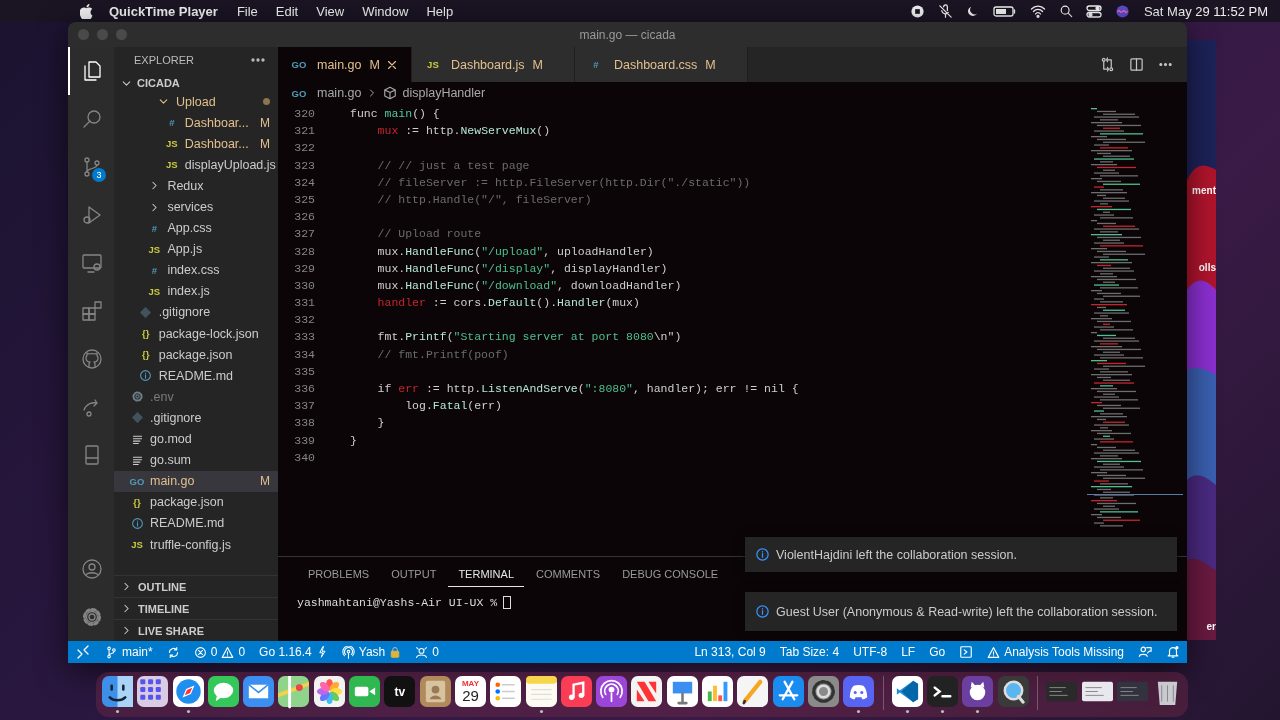 The width and height of the screenshot is (1280, 720). What do you see at coordinates (453, 406) in the screenshot?
I see `code-line: log.Fatal(err)` at bounding box center [453, 406].